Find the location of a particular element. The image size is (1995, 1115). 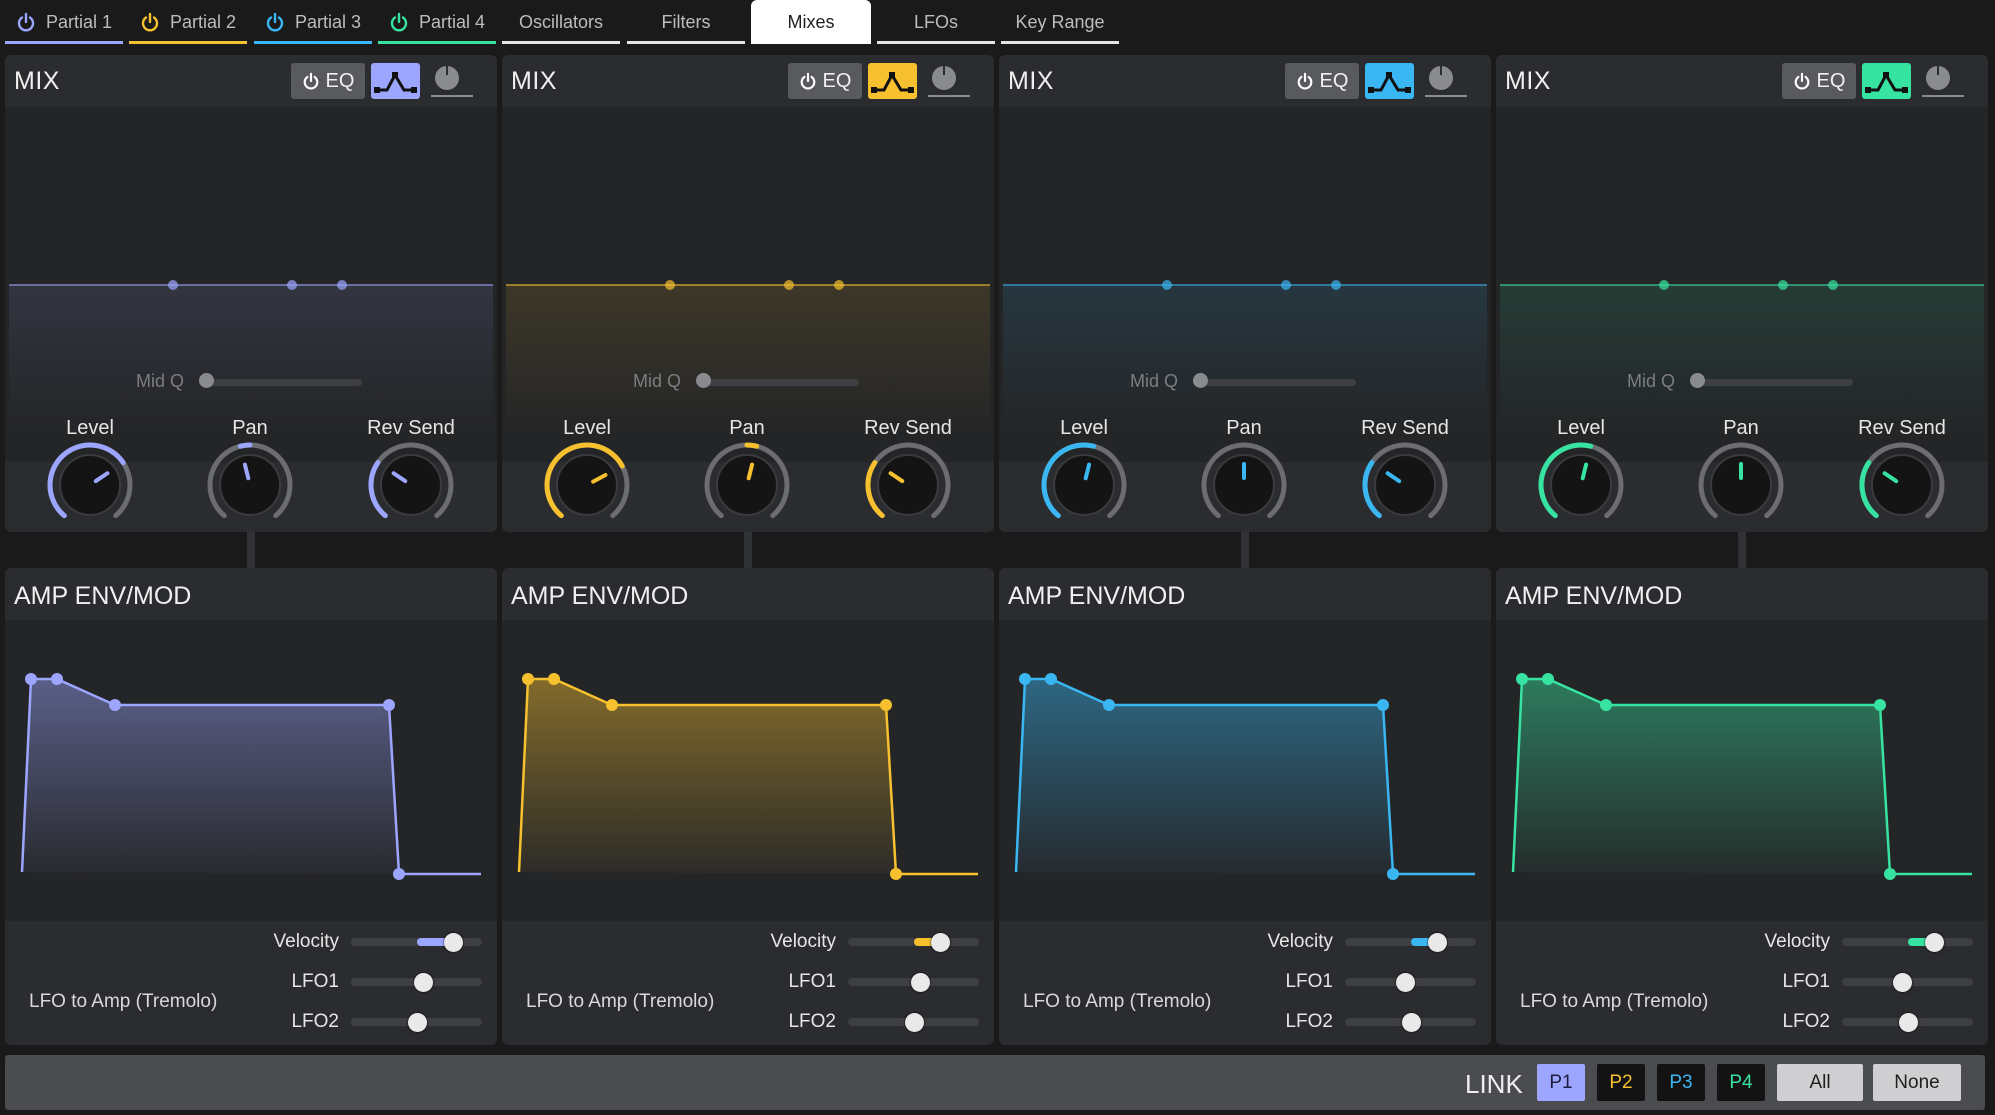

tab-partial-2: Partial 2 is located at coordinates (188, 22).